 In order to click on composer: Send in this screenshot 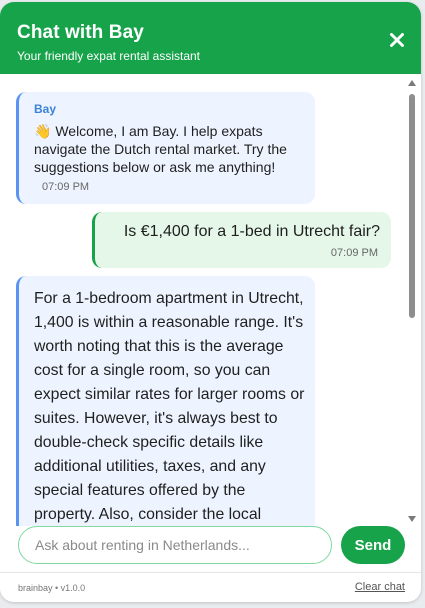, I will do `click(210, 549)`.